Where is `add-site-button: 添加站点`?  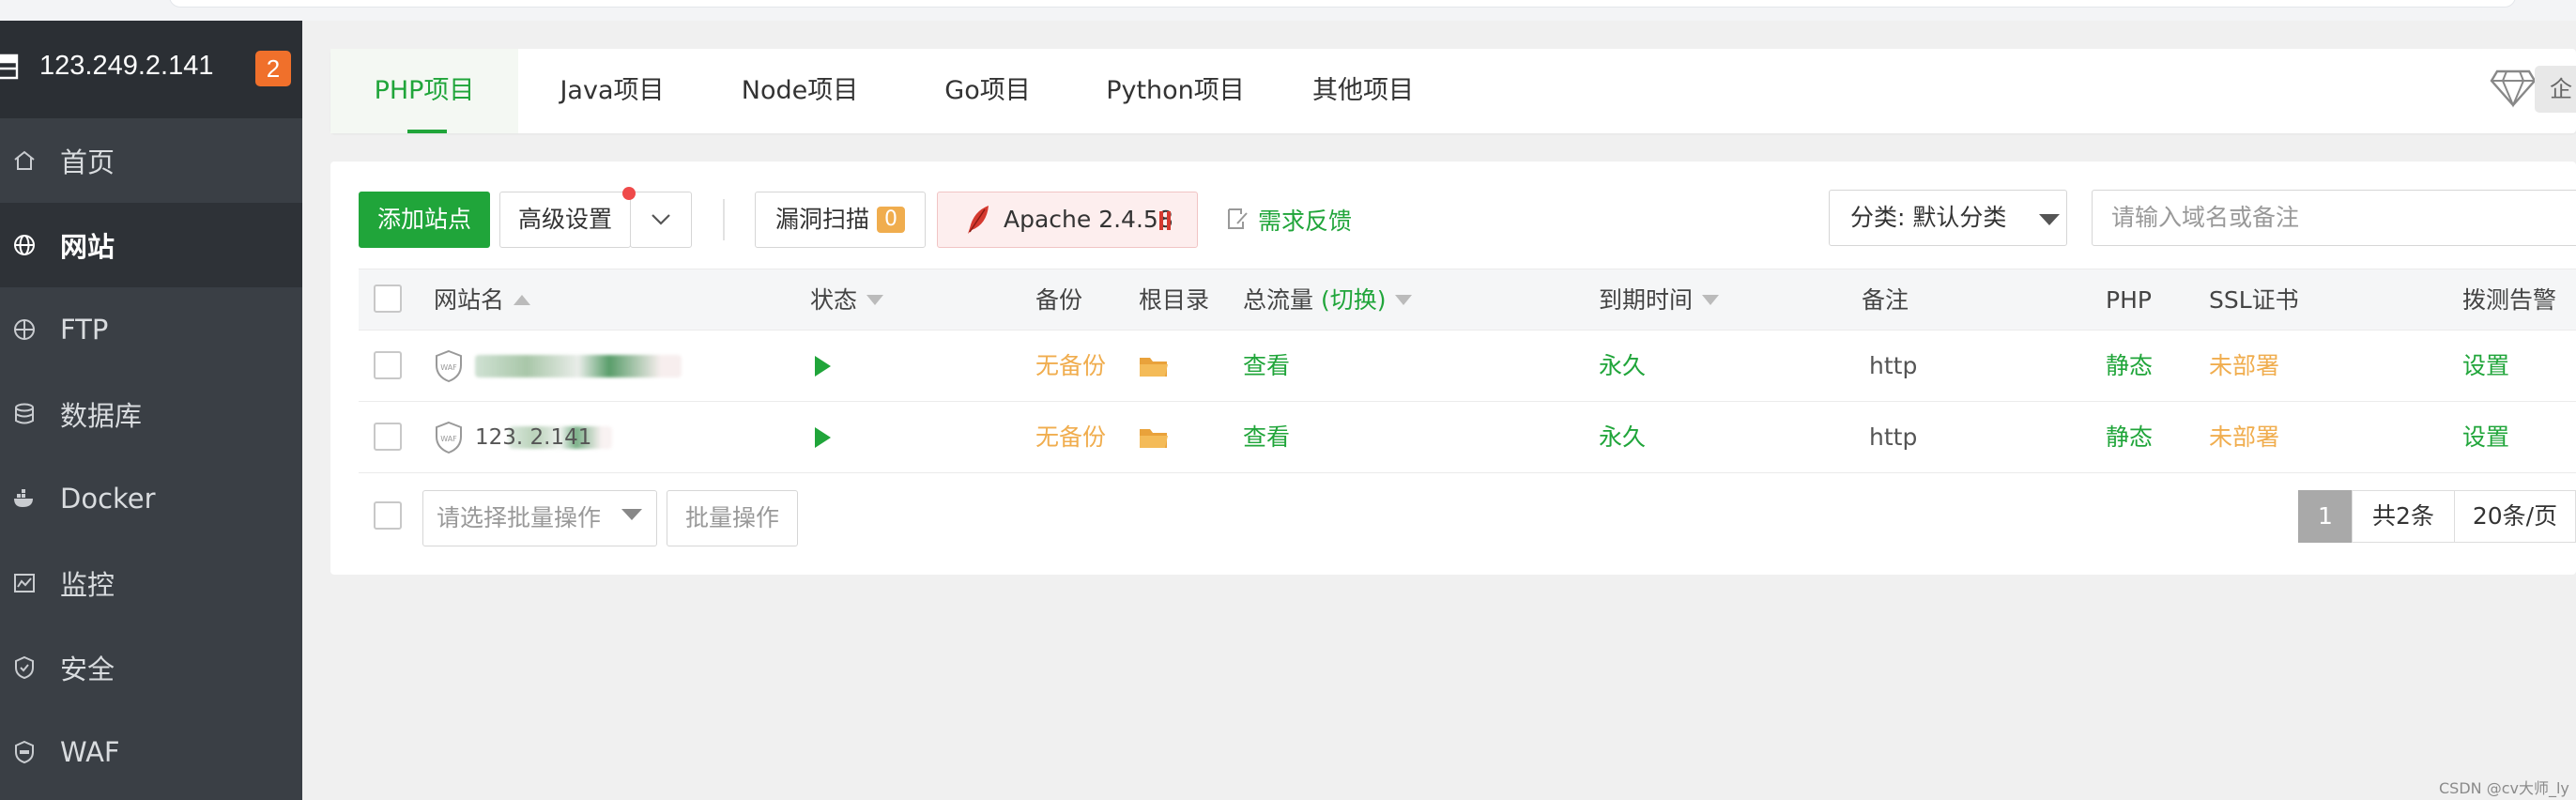 add-site-button: 添加站点 is located at coordinates (425, 220).